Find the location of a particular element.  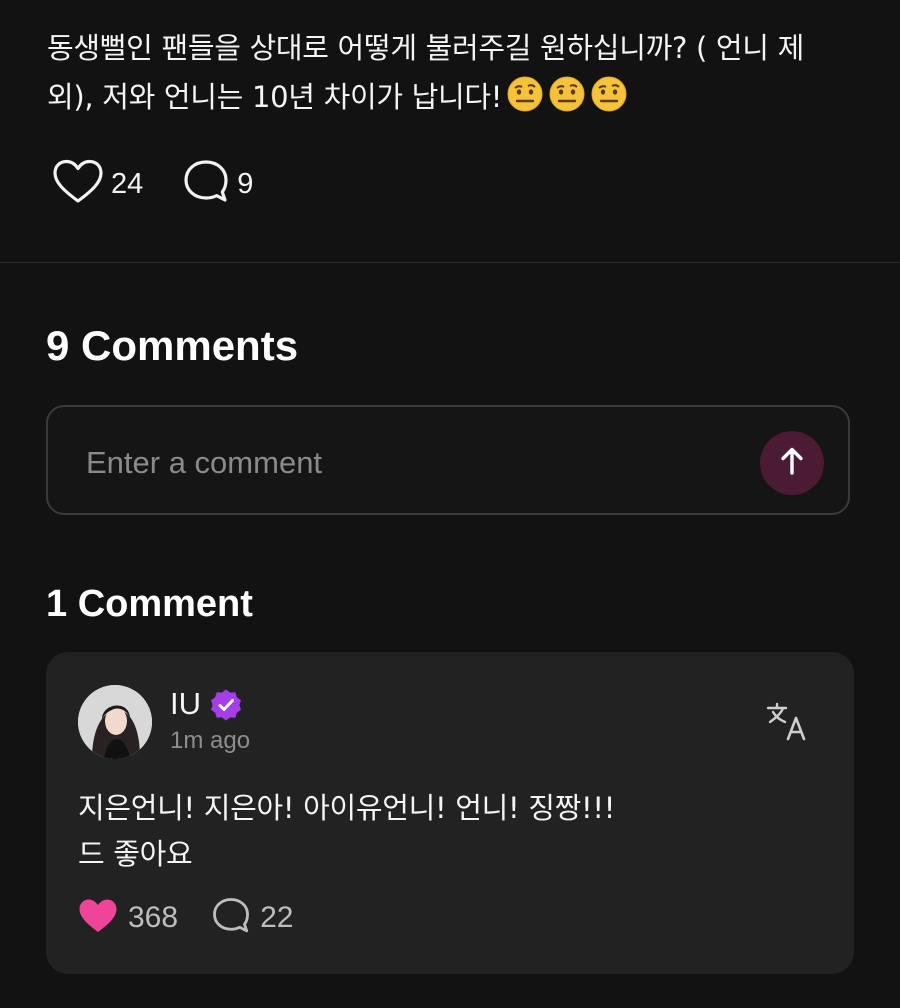

post-comment-button: 9 is located at coordinates (218, 184).